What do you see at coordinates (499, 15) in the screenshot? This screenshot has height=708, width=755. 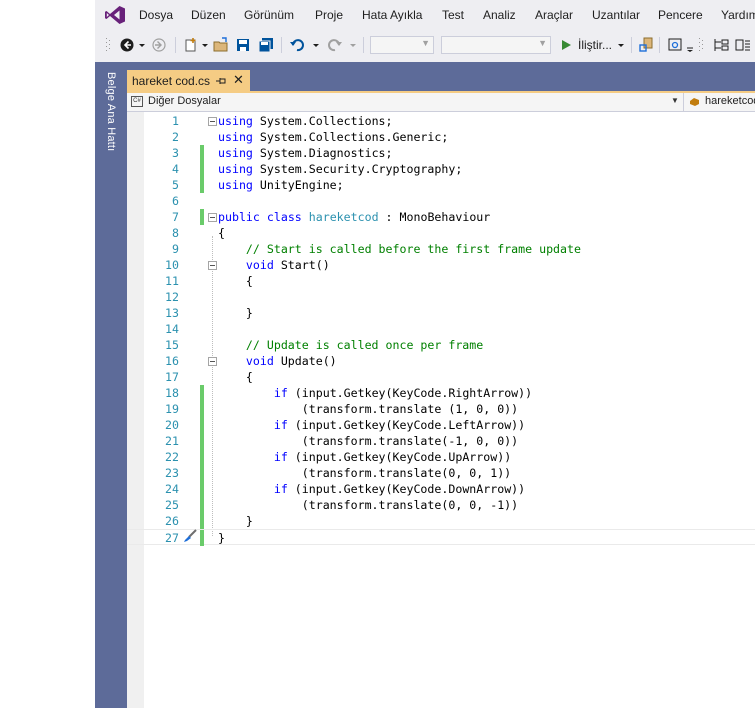 I see `menu-item: Analiz` at bounding box center [499, 15].